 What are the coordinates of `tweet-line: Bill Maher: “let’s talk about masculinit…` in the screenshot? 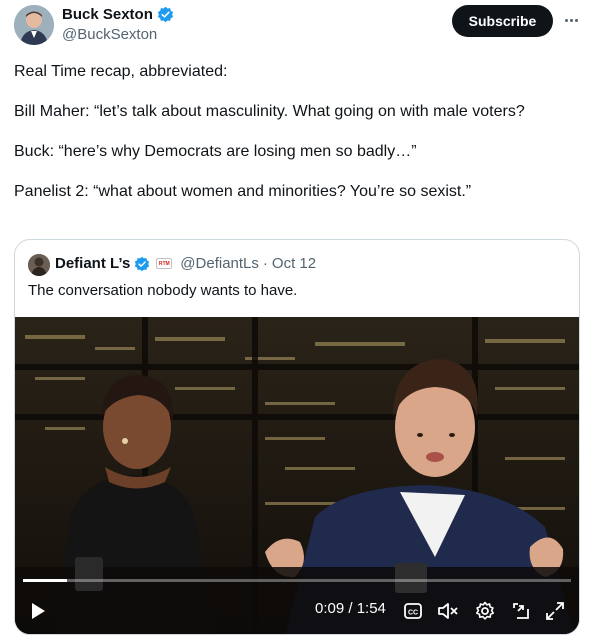 It's located at (269, 111).